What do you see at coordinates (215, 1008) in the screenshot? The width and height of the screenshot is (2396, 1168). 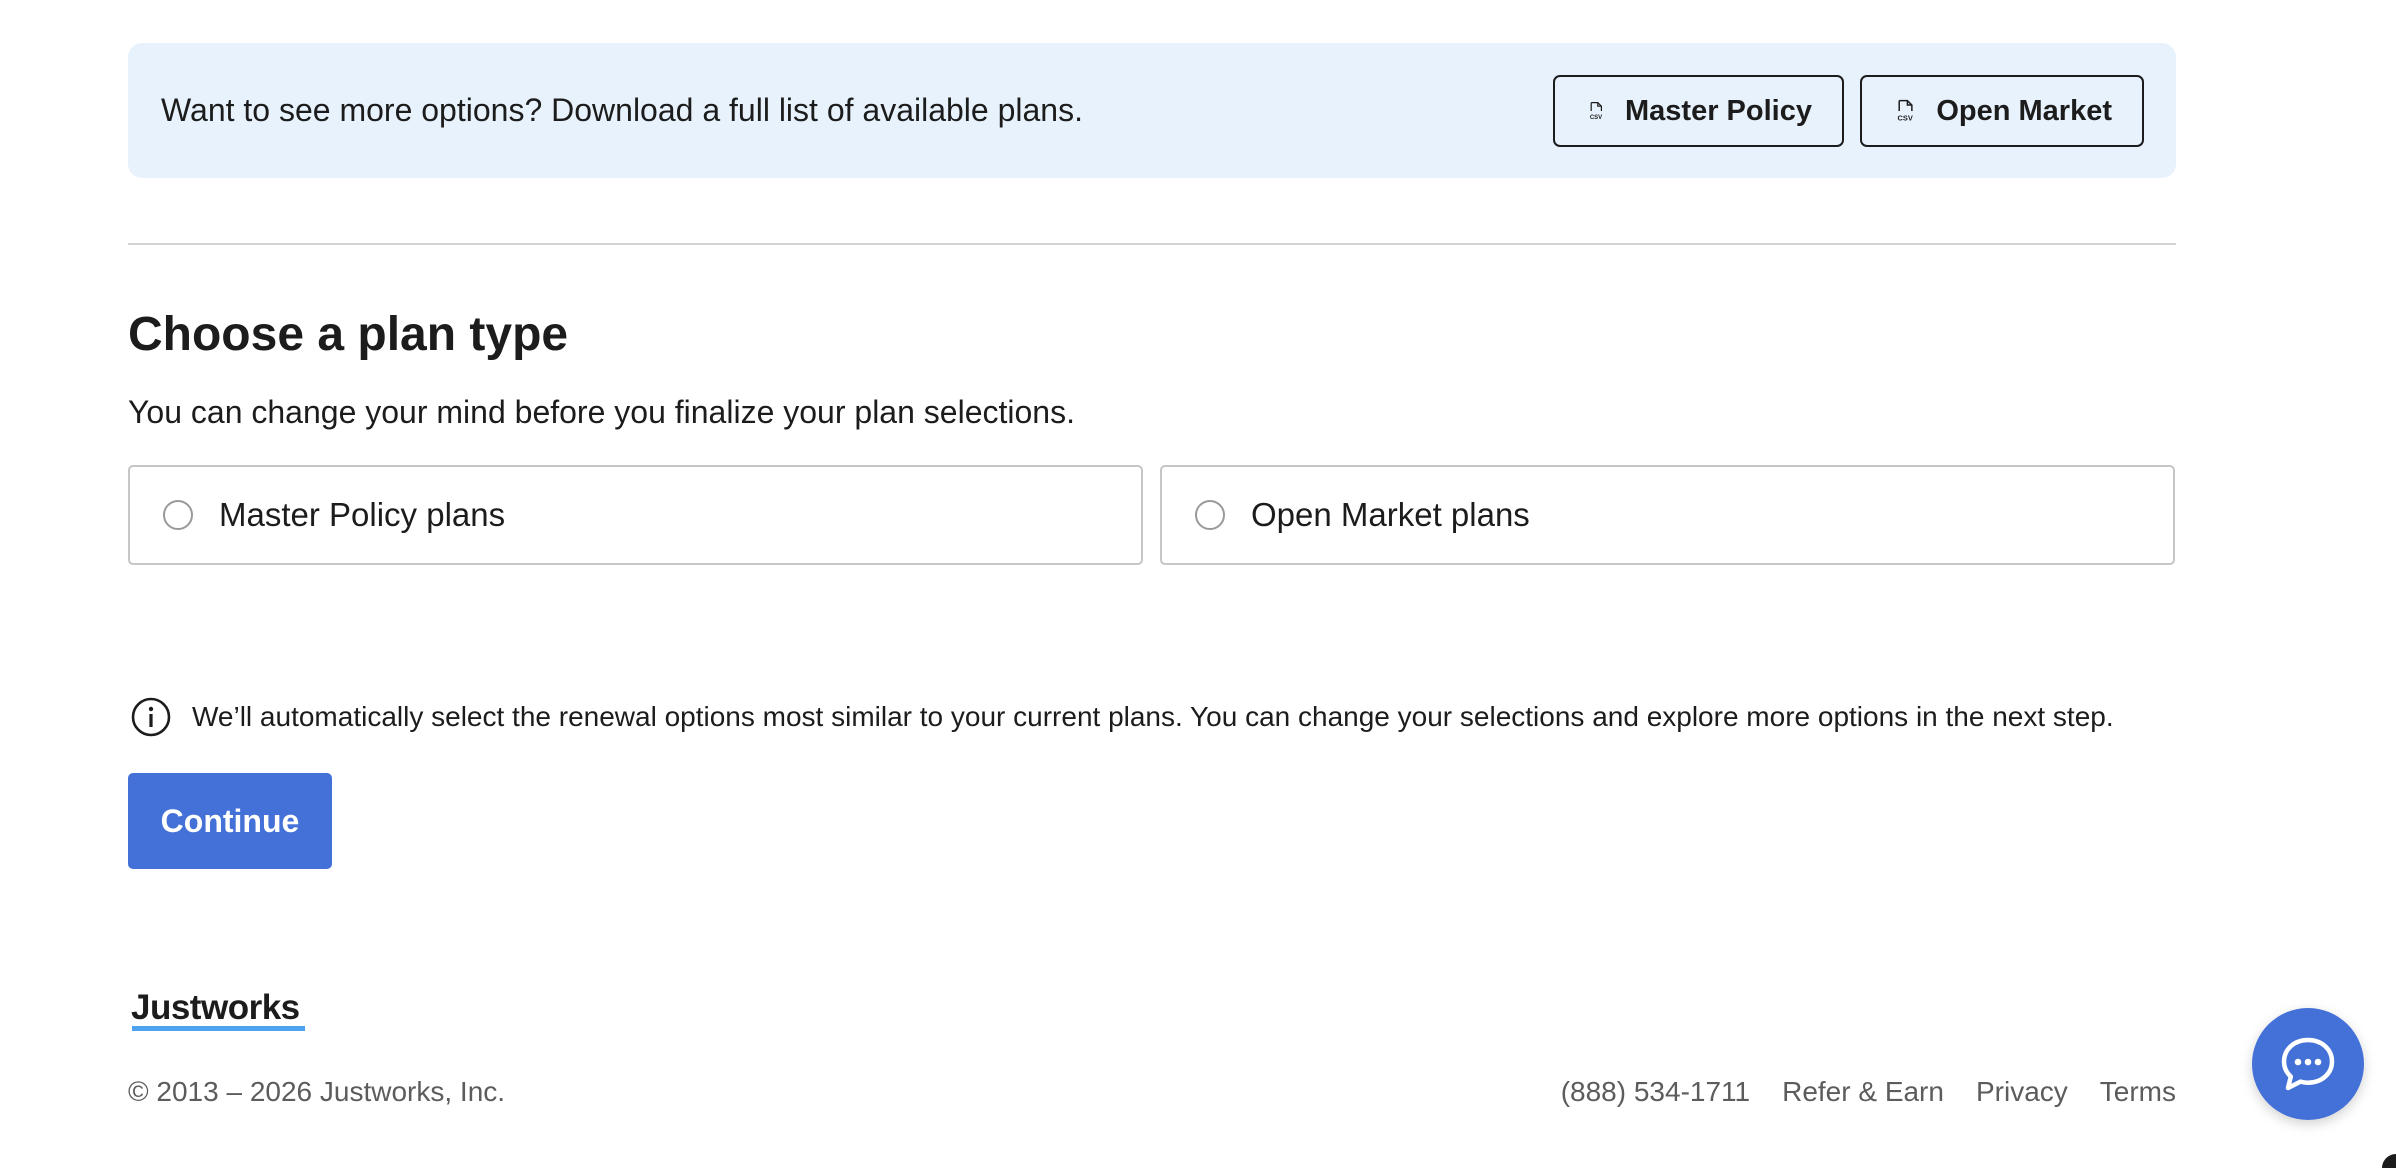 I see `justworks-logo: Justworks` at bounding box center [215, 1008].